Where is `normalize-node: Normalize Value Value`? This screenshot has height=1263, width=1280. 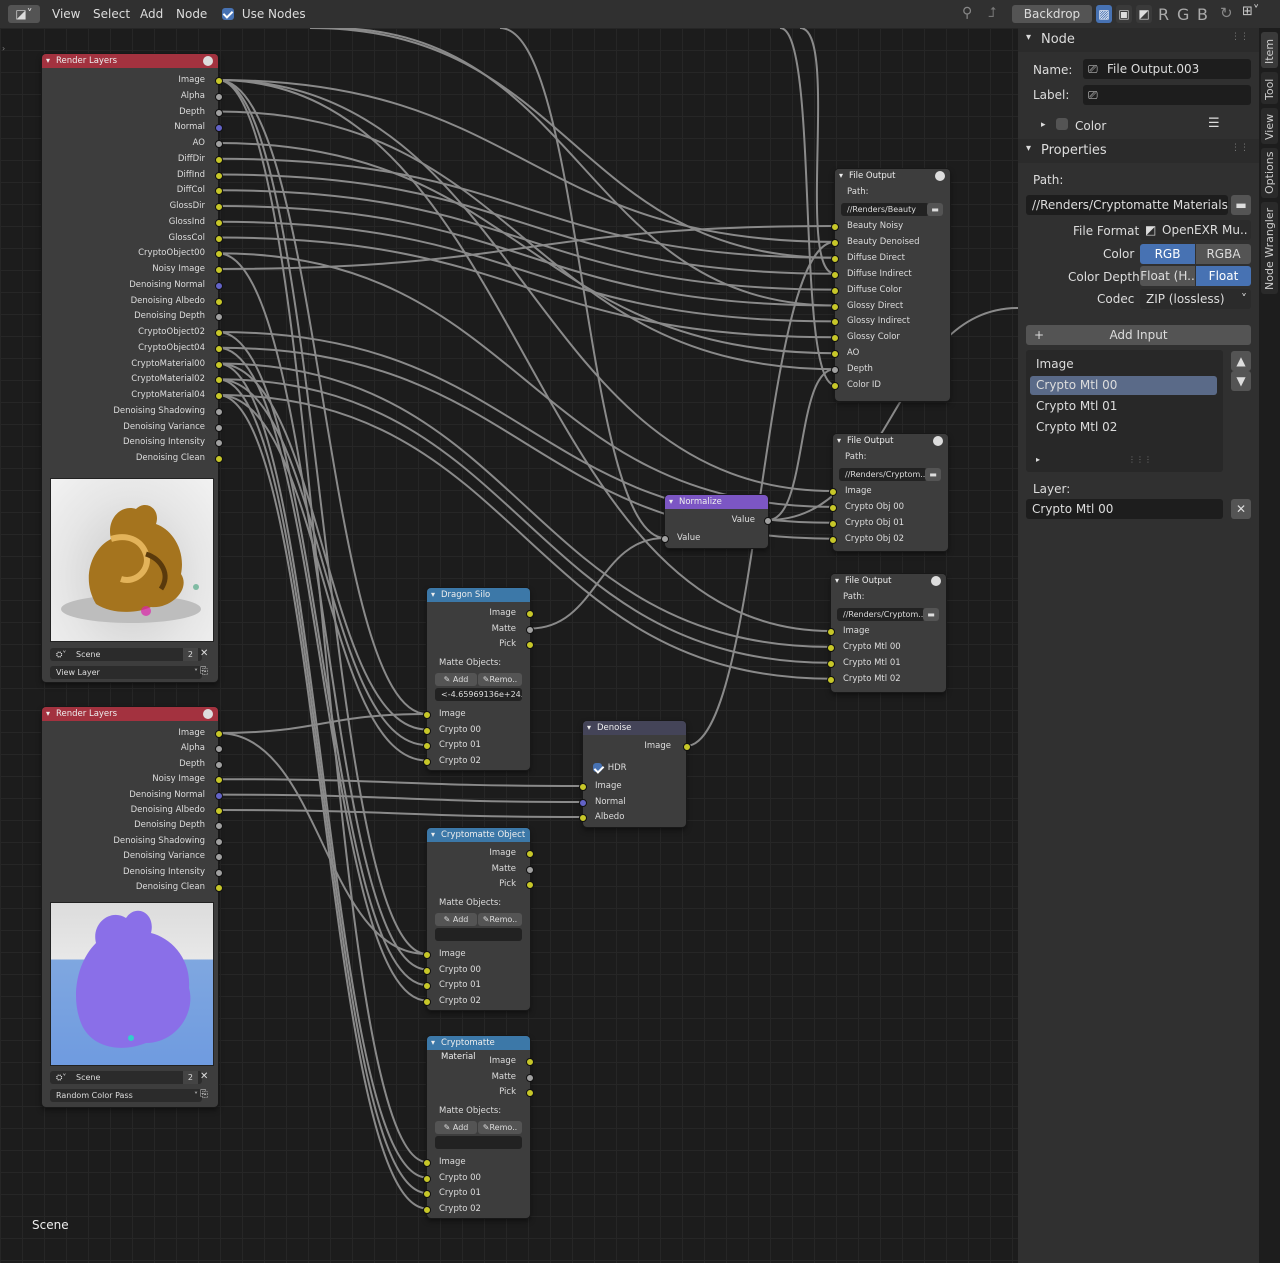 normalize-node: Normalize Value Value is located at coordinates (716, 521).